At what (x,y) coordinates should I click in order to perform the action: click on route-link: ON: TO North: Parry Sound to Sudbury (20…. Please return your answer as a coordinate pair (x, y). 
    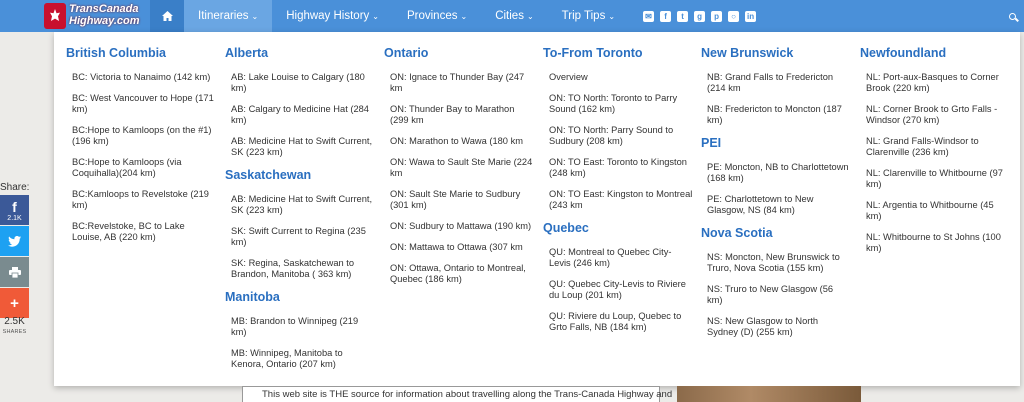
    Looking at the image, I should click on (618, 136).